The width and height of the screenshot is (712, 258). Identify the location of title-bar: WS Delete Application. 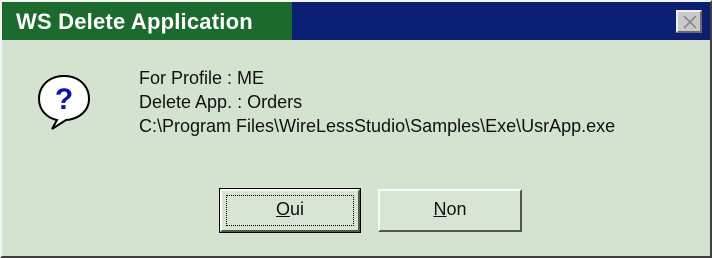
(356, 21).